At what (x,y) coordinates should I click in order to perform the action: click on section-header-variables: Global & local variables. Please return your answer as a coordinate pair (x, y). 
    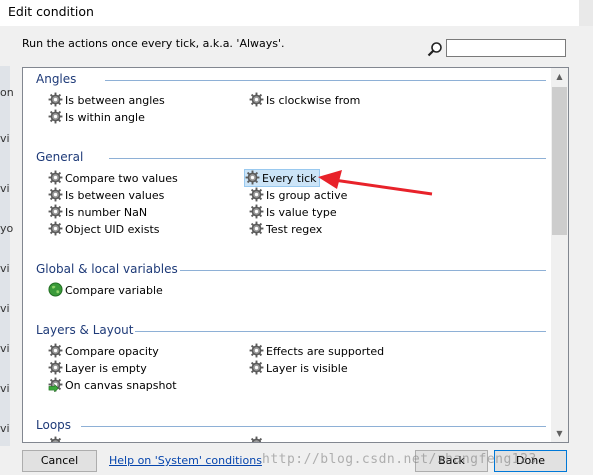
    Looking at the image, I should click on (107, 269).